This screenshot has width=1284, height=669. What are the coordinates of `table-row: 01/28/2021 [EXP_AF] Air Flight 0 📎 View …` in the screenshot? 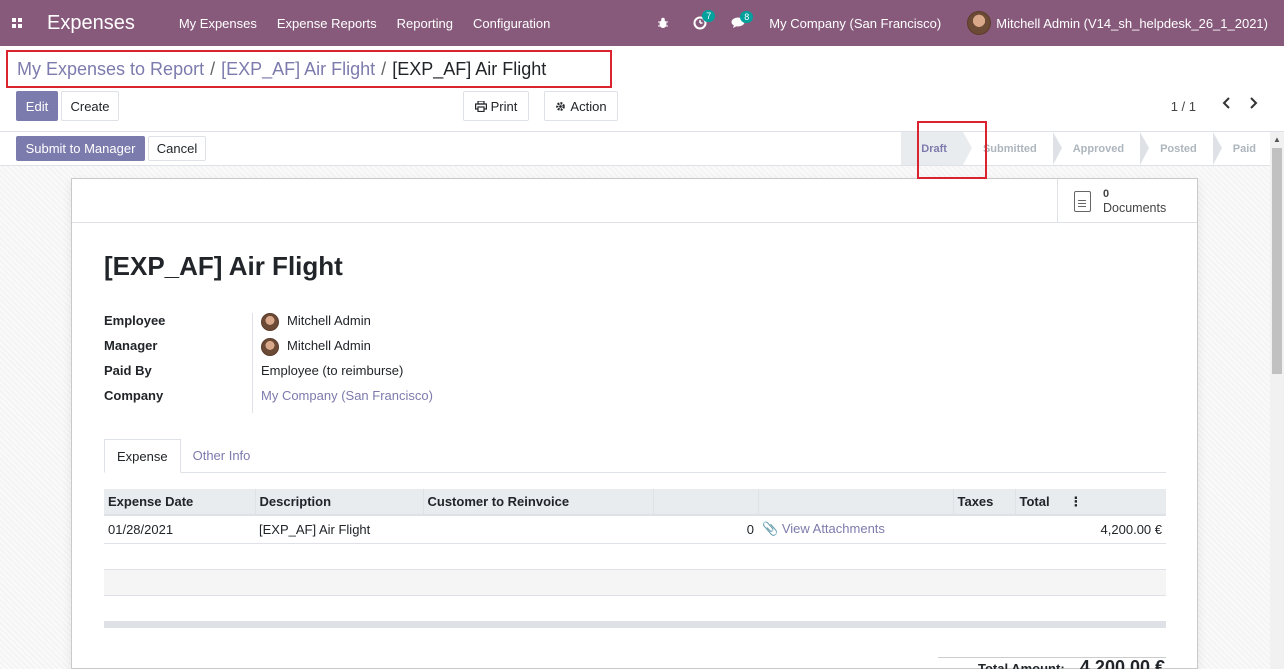 It's located at (635, 529).